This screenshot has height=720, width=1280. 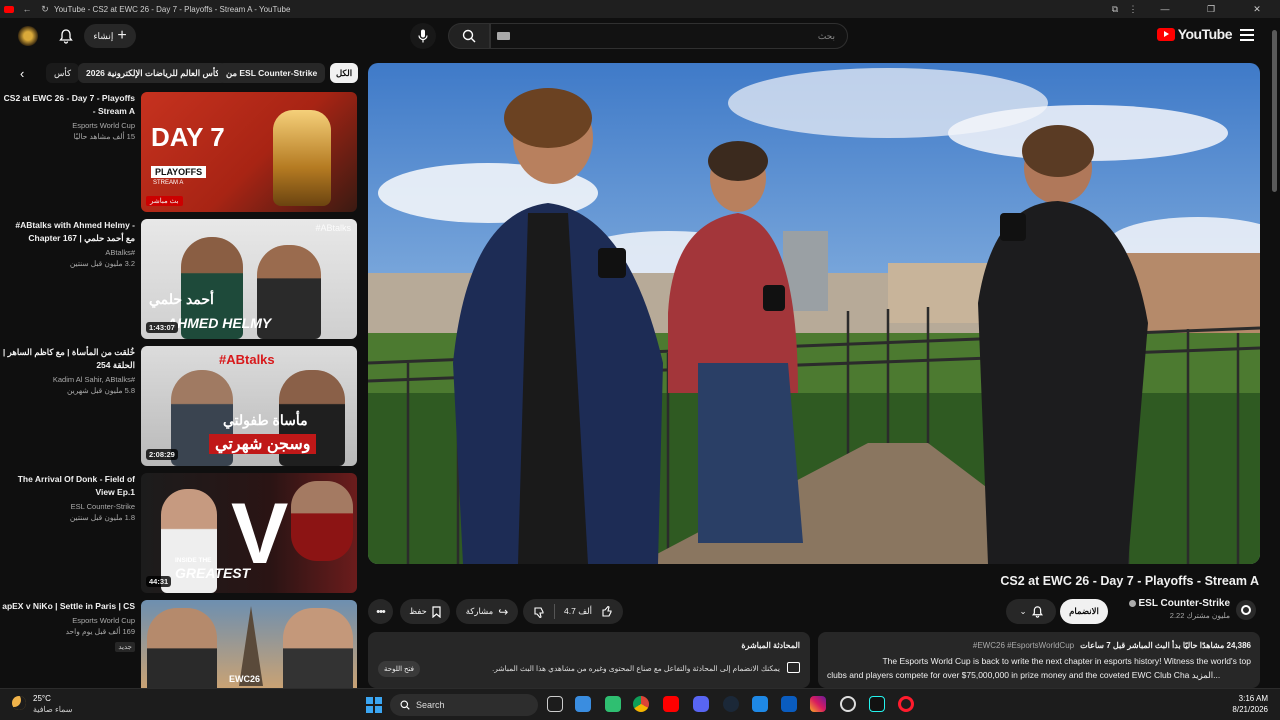 I want to click on channel-avatar, so click(x=1246, y=610).